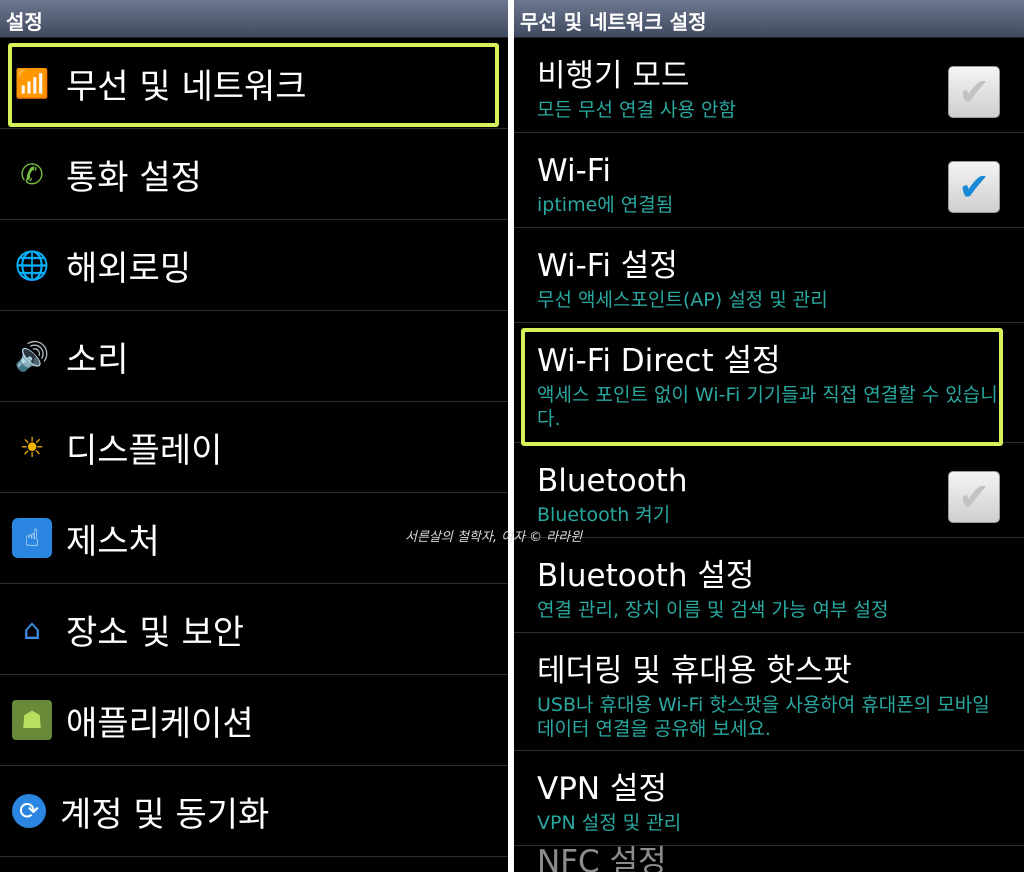 This screenshot has width=1024, height=872. Describe the element at coordinates (769, 275) in the screenshot. I see `wifi-settings-item: Wi-Fi 설정무선 액세스포인트(AP) 설정 및 관리` at that location.